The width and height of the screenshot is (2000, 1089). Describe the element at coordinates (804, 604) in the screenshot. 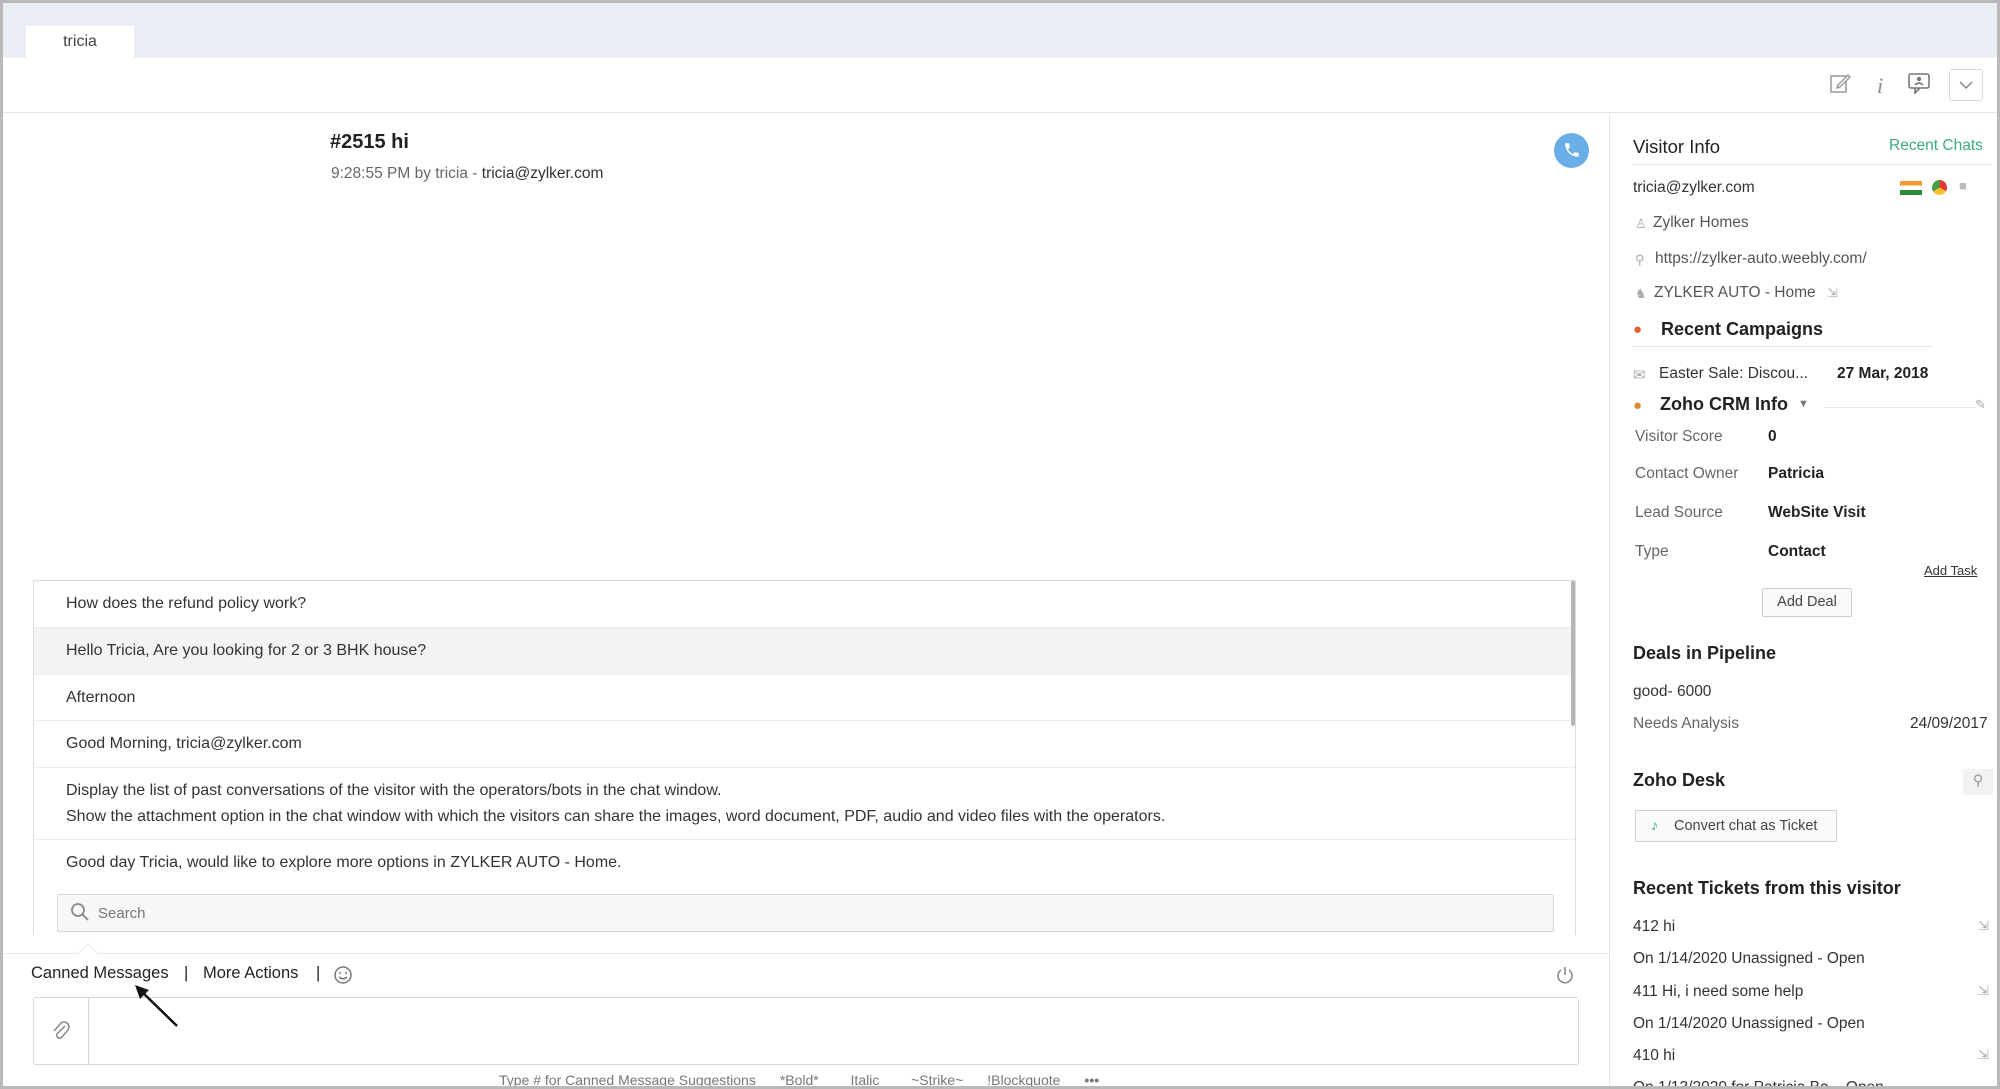

I see `canned-item: How does the refund policy work?` at that location.